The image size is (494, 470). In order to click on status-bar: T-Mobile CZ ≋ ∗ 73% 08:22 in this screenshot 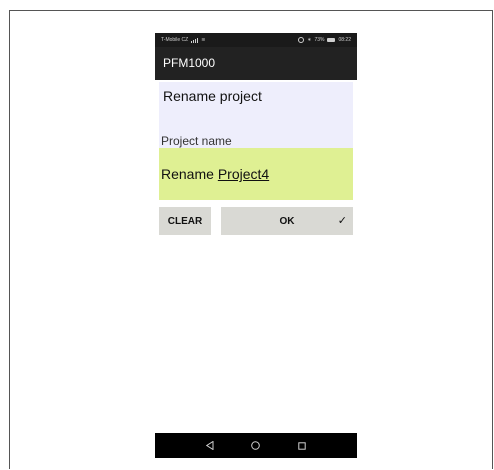, I will do `click(256, 40)`.